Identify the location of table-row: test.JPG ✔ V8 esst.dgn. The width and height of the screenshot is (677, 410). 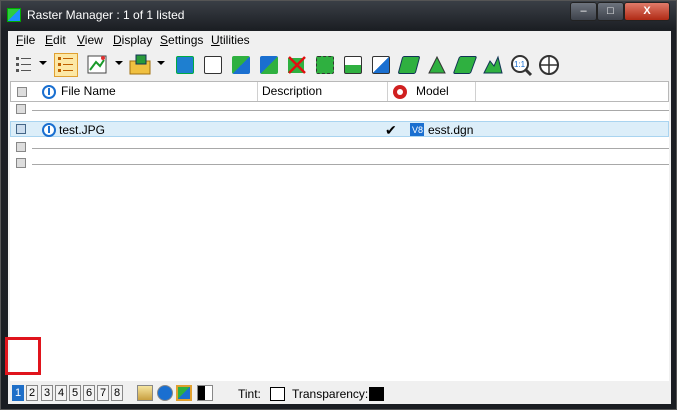
(339, 129).